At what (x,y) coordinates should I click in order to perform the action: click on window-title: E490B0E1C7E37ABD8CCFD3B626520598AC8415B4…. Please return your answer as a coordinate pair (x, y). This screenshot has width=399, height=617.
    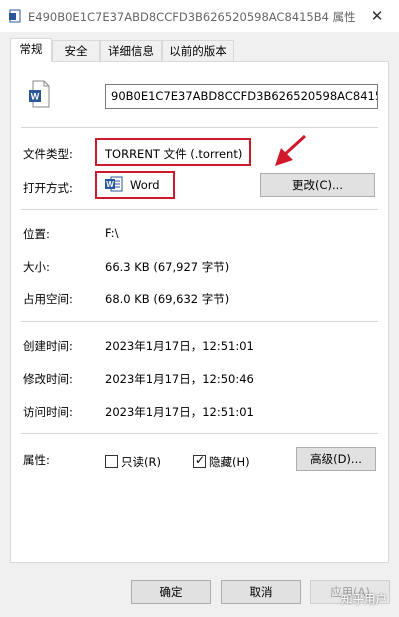
    Looking at the image, I should click on (192, 17).